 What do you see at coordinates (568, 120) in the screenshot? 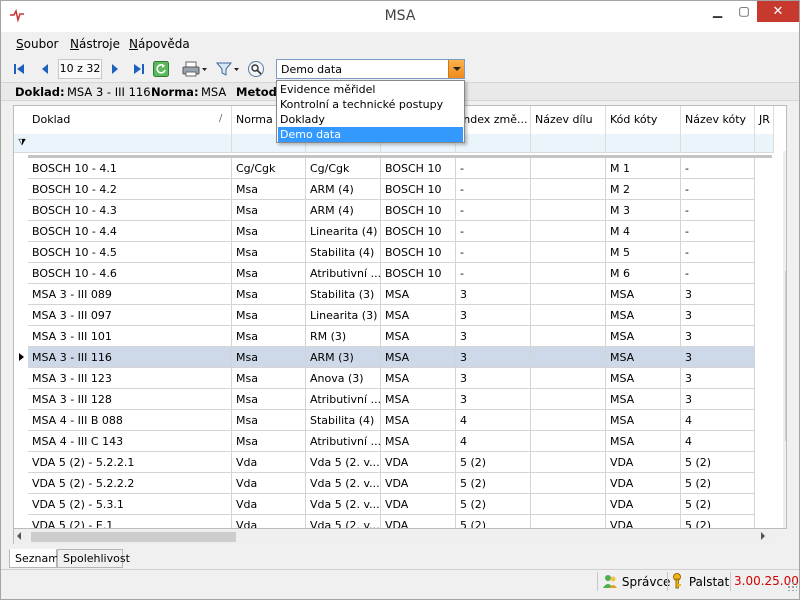
I see `column-header: Název dílu` at bounding box center [568, 120].